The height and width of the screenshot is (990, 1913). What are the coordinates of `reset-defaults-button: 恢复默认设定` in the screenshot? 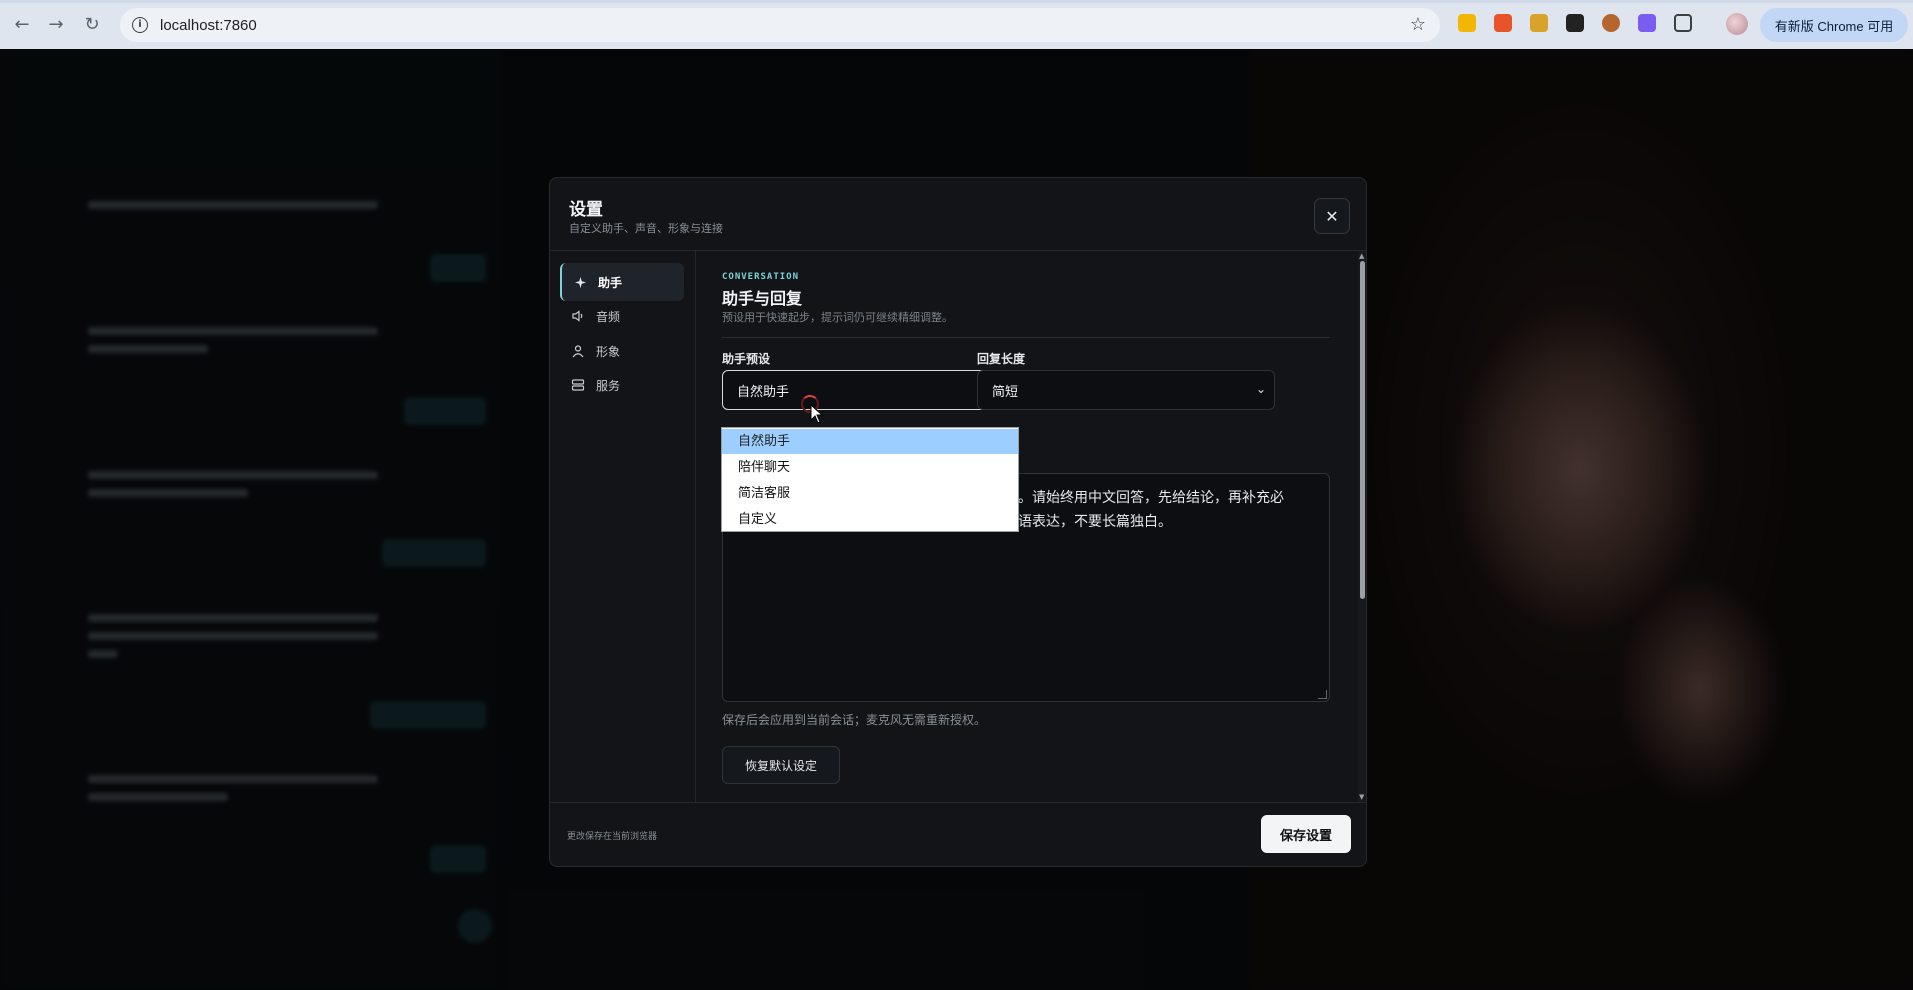 It's located at (781, 765).